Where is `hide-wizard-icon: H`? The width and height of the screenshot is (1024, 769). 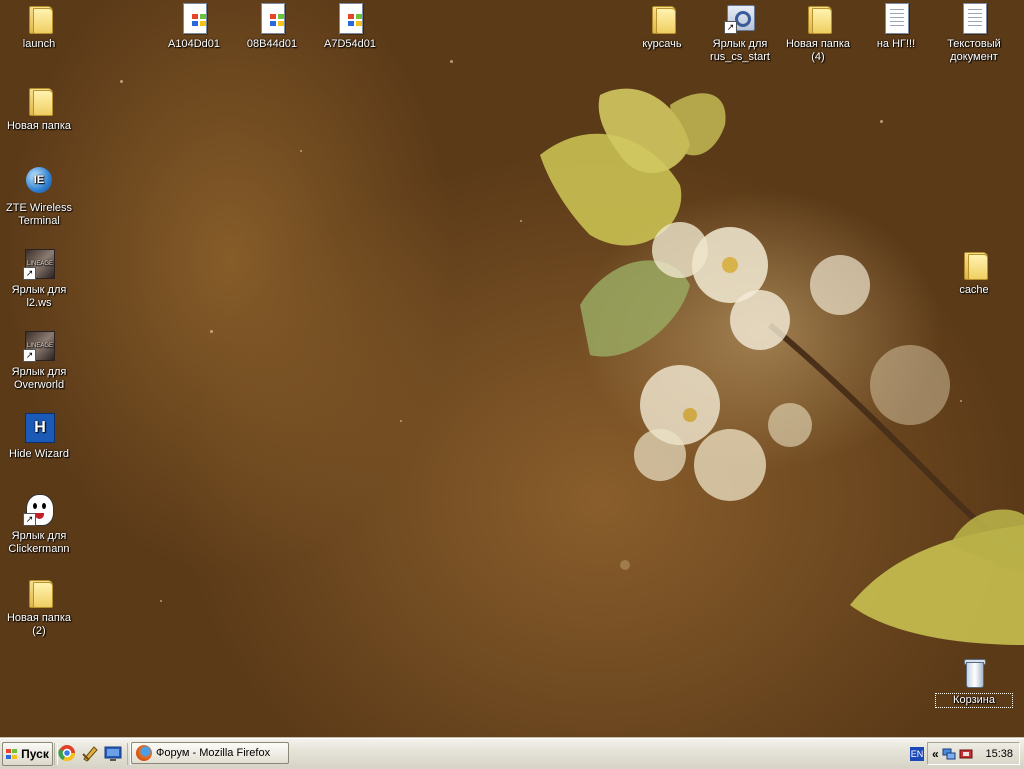
hide-wizard-icon: H is located at coordinates (39, 428).